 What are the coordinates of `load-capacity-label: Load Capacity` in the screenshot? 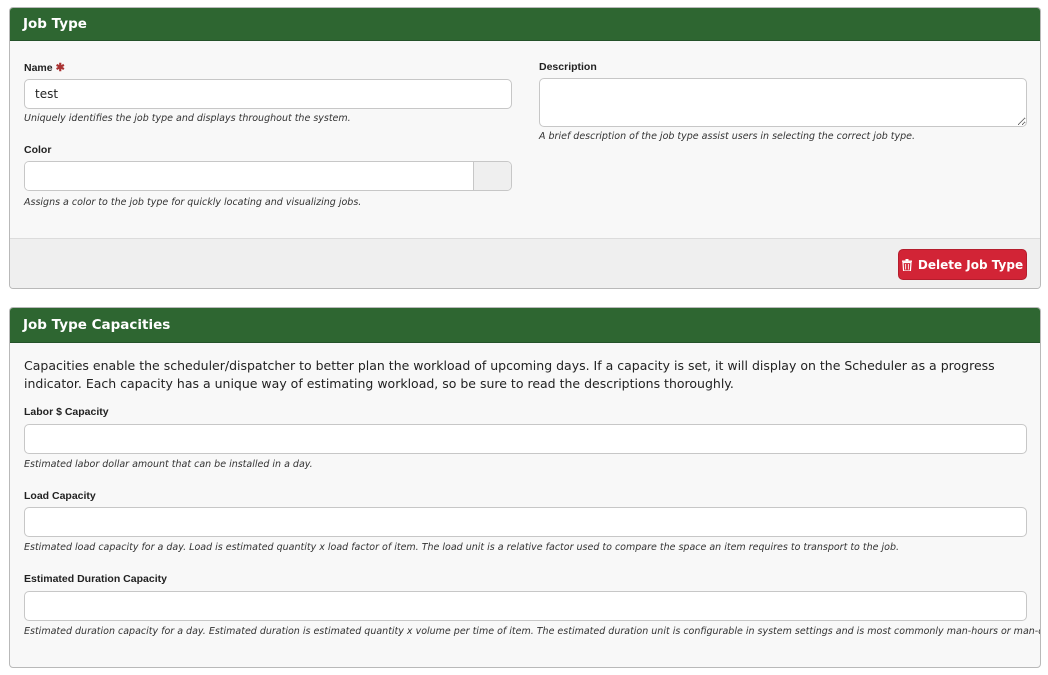 It's located at (60, 496).